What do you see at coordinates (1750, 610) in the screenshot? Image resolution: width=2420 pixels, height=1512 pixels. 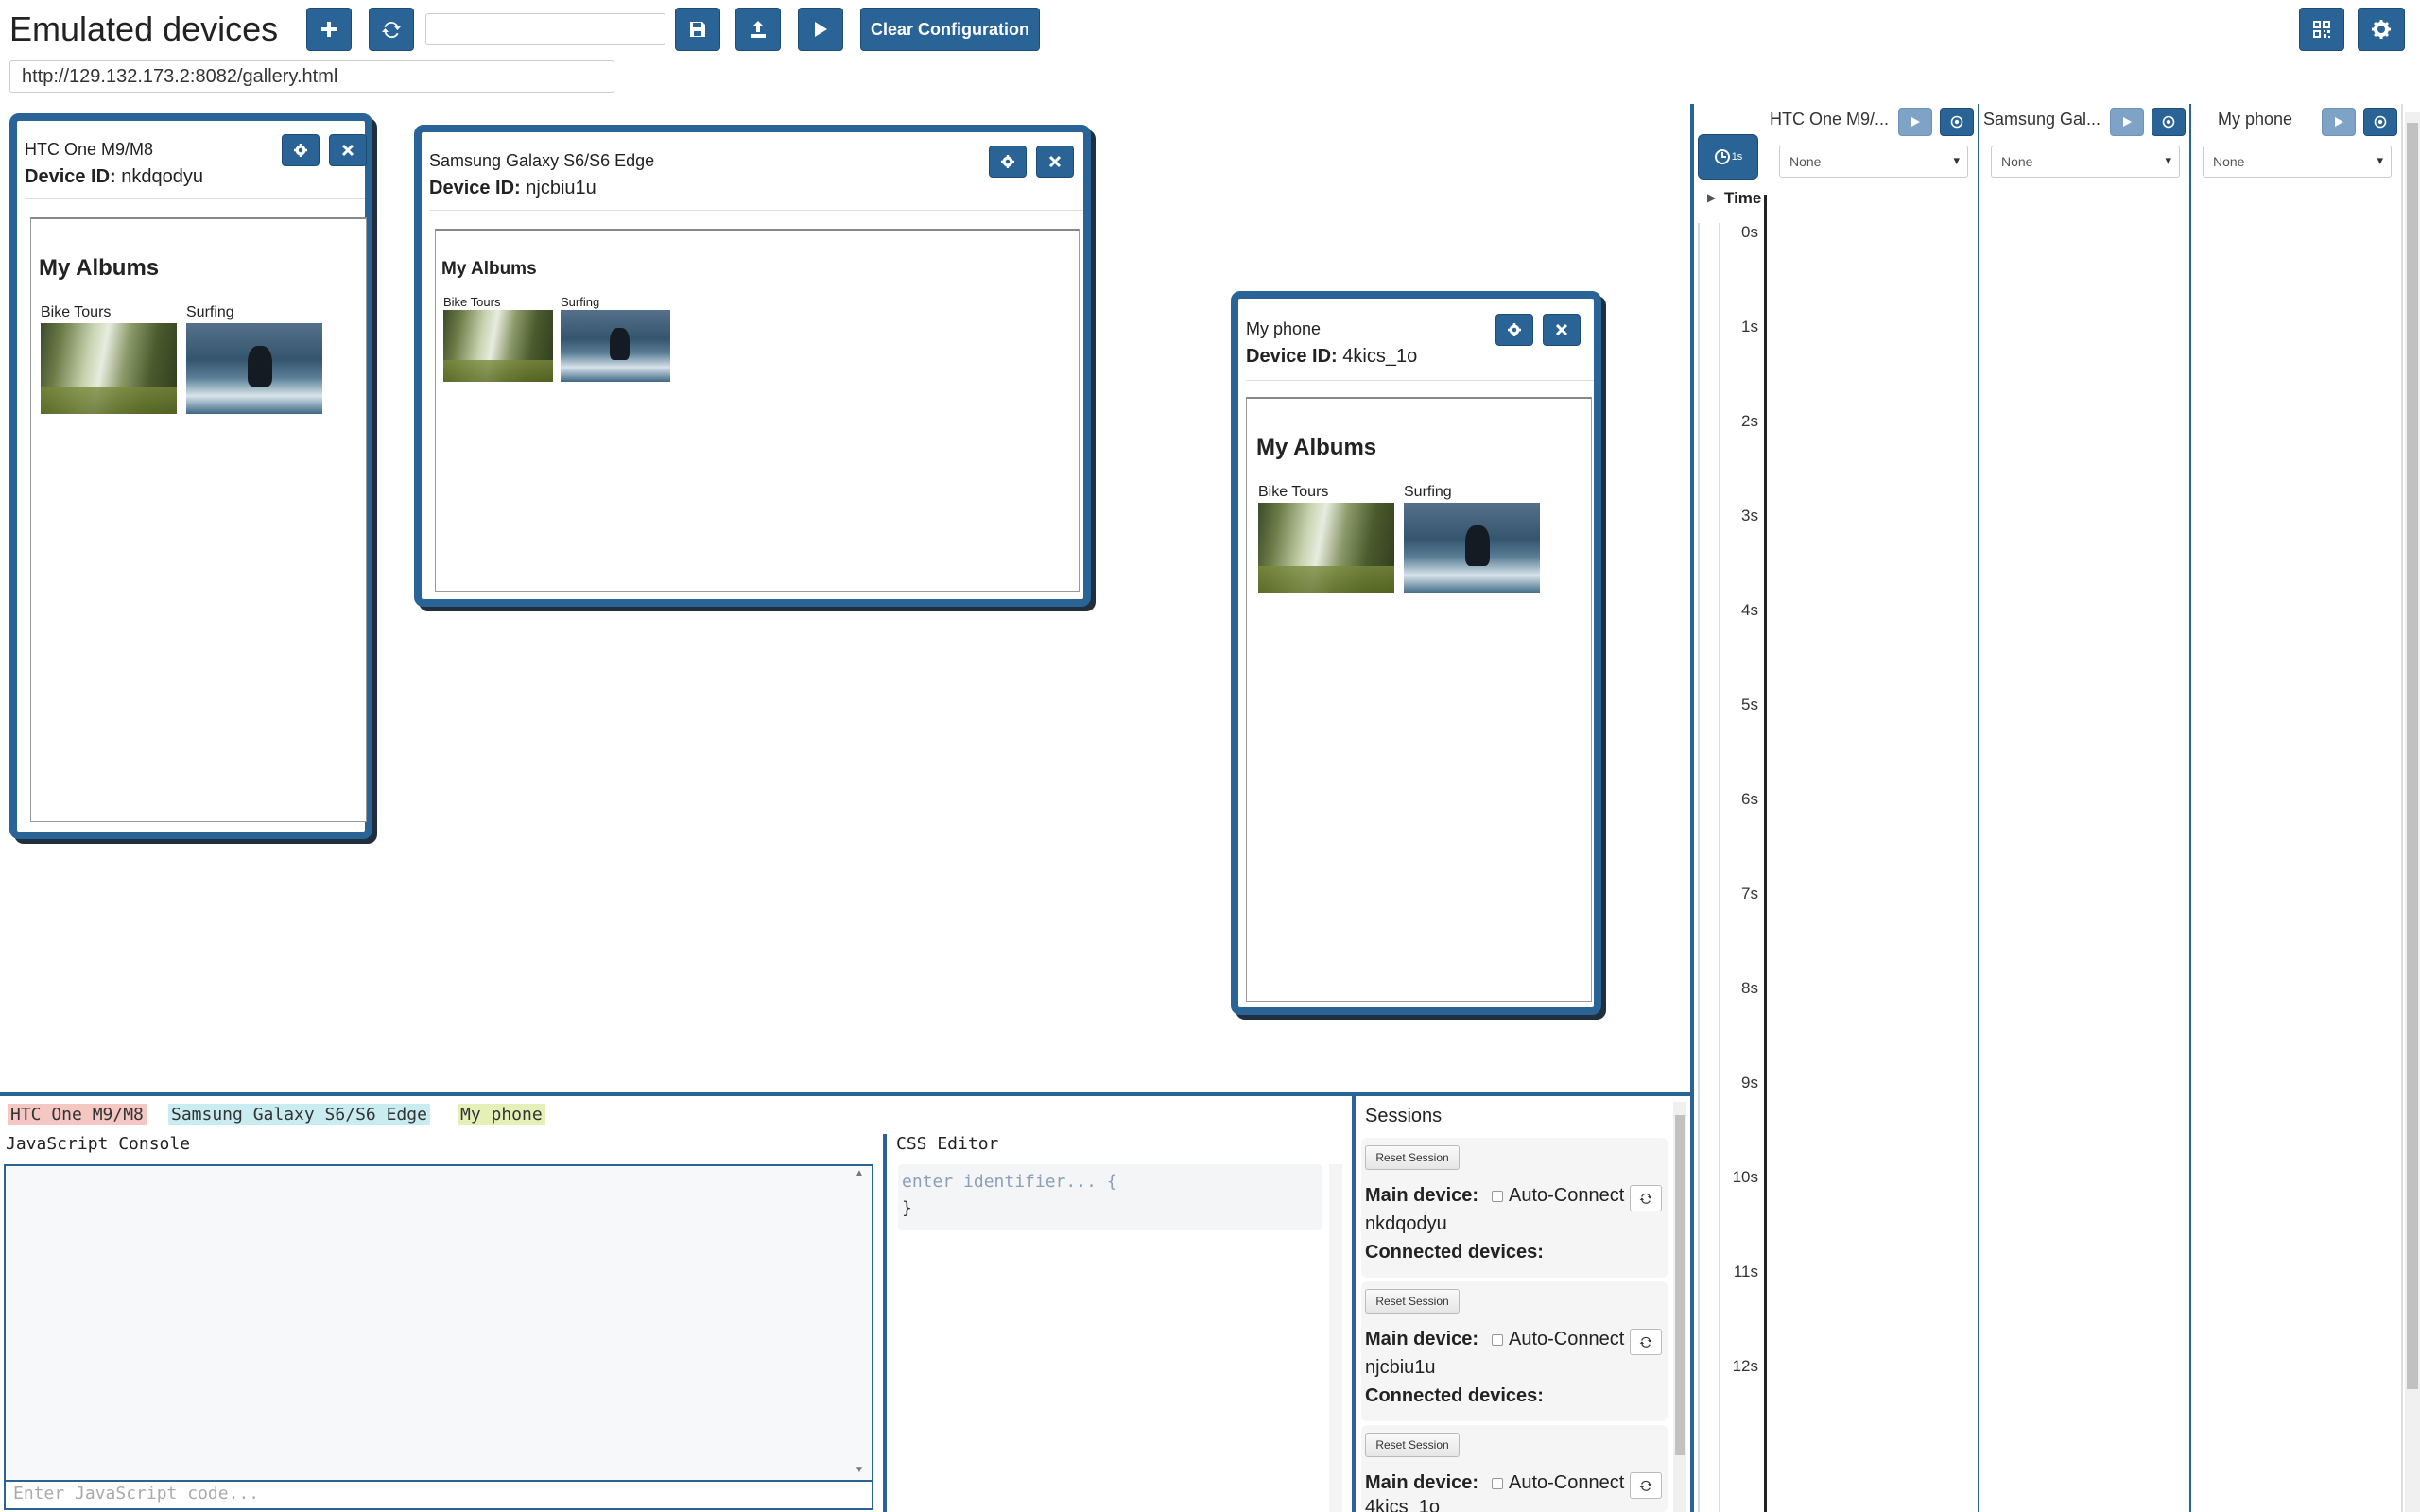 I see `time-tick: 4s` at bounding box center [1750, 610].